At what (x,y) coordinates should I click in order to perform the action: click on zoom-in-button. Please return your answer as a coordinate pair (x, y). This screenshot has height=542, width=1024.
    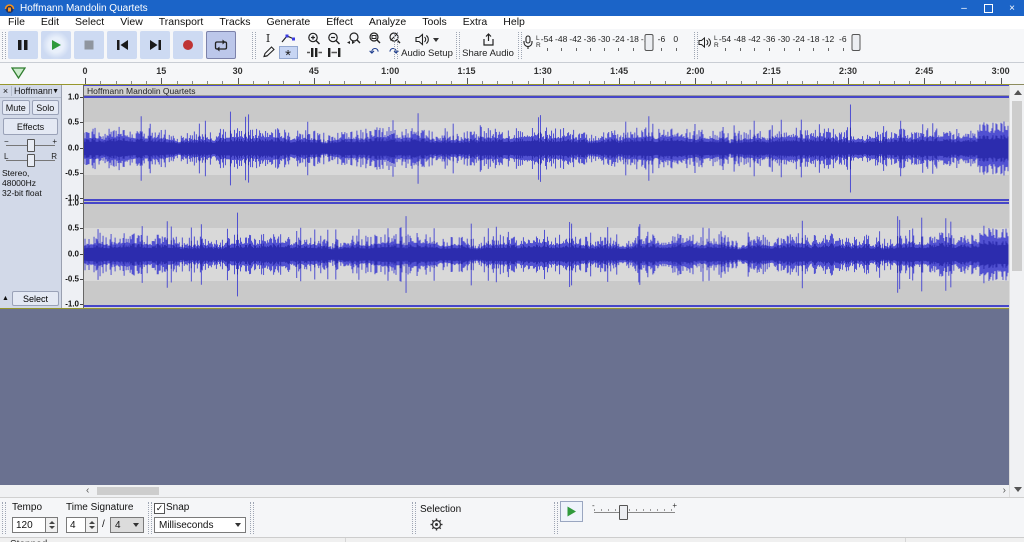
    Looking at the image, I should click on (314, 38).